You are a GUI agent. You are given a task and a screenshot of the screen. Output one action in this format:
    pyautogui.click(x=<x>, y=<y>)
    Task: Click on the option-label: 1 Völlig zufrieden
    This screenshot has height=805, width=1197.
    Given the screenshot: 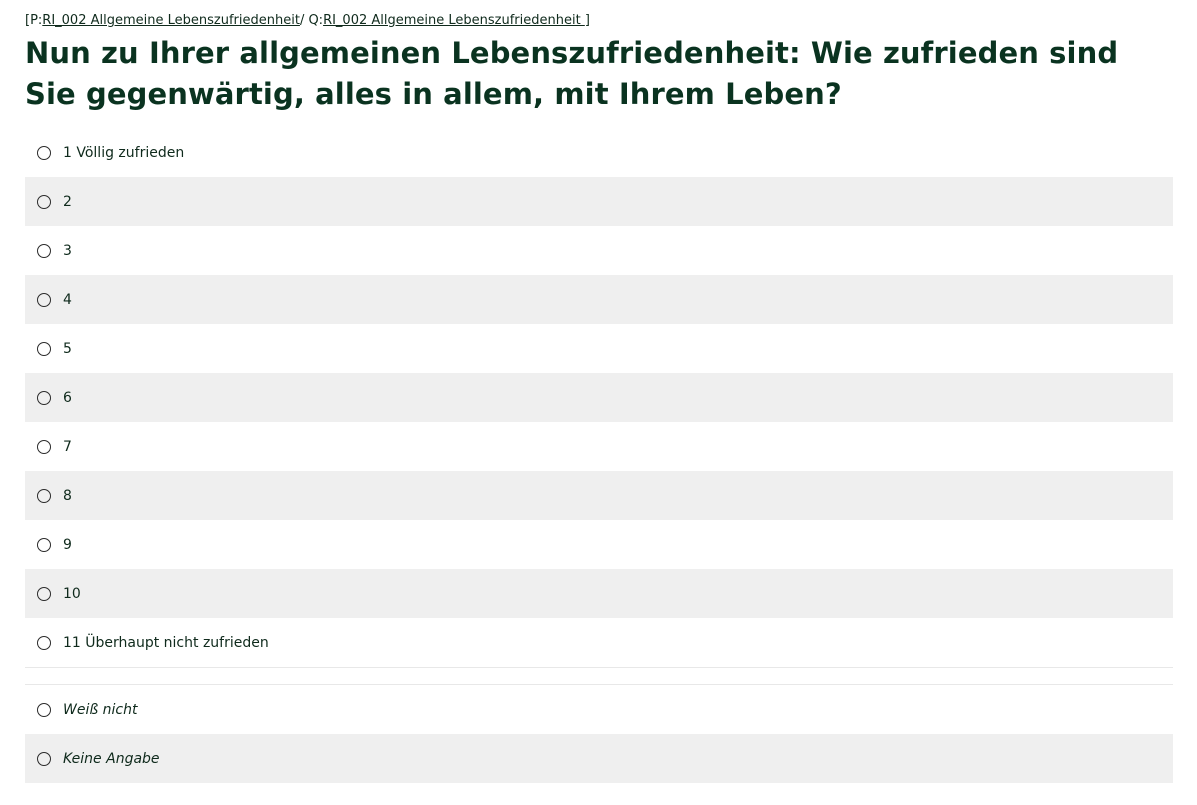 What is the action you would take?
    pyautogui.click(x=124, y=152)
    